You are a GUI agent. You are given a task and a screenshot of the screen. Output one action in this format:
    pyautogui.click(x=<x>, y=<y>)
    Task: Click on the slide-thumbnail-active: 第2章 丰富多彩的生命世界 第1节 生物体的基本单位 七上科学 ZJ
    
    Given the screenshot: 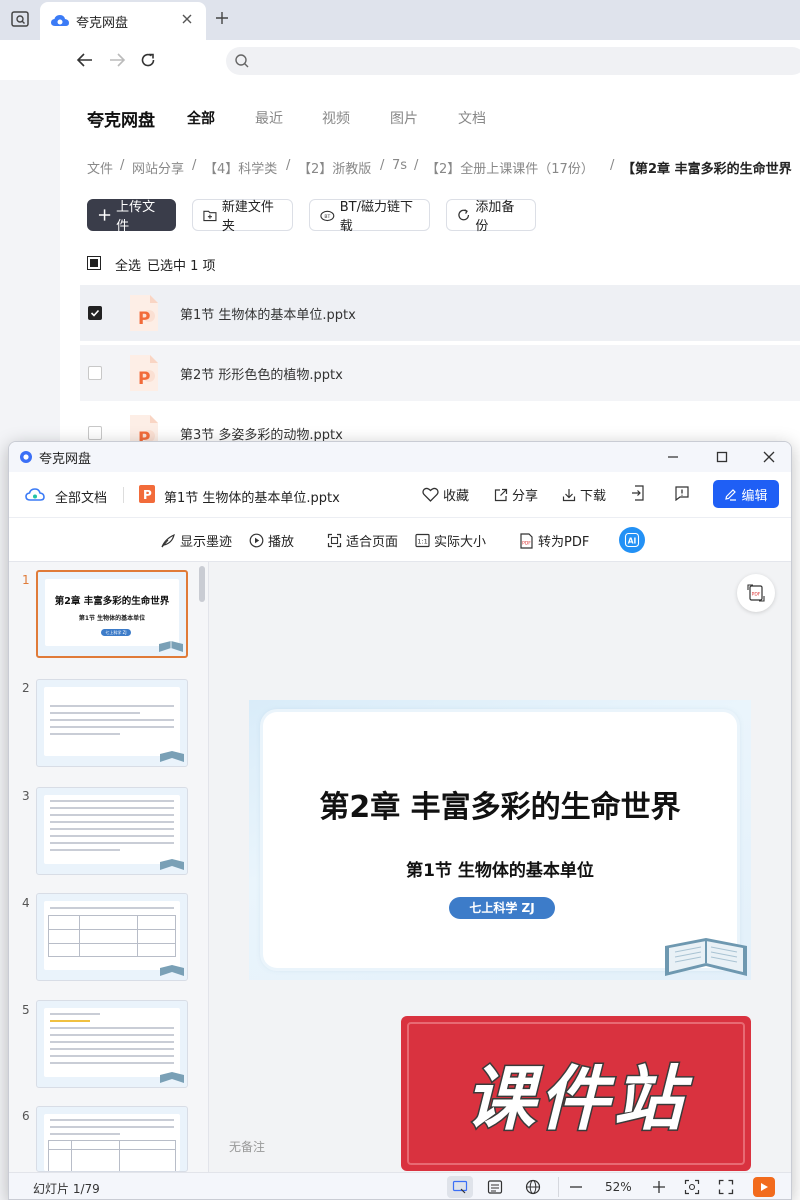 What is the action you would take?
    pyautogui.click(x=112, y=614)
    